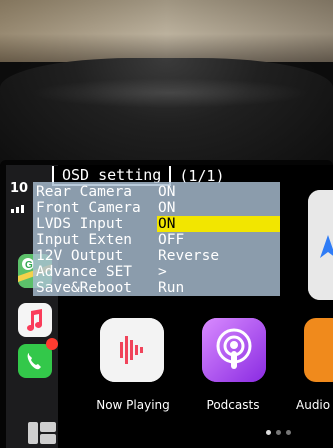 The width and height of the screenshot is (333, 448). I want to click on audiobooks-app, so click(318, 350).